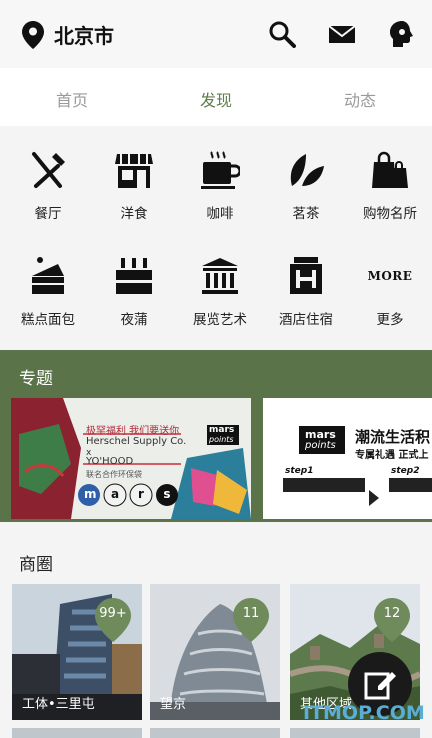 This screenshot has width=432, height=738. I want to click on mail-icon, so click(342, 34).